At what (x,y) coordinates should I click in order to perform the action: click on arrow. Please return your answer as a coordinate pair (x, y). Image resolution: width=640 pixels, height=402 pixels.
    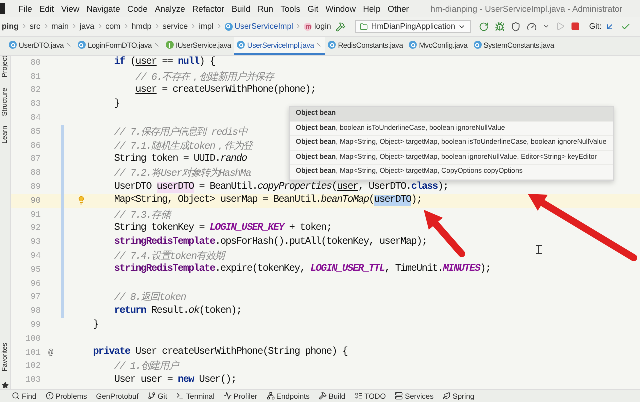
    Looking at the image, I should click on (445, 234).